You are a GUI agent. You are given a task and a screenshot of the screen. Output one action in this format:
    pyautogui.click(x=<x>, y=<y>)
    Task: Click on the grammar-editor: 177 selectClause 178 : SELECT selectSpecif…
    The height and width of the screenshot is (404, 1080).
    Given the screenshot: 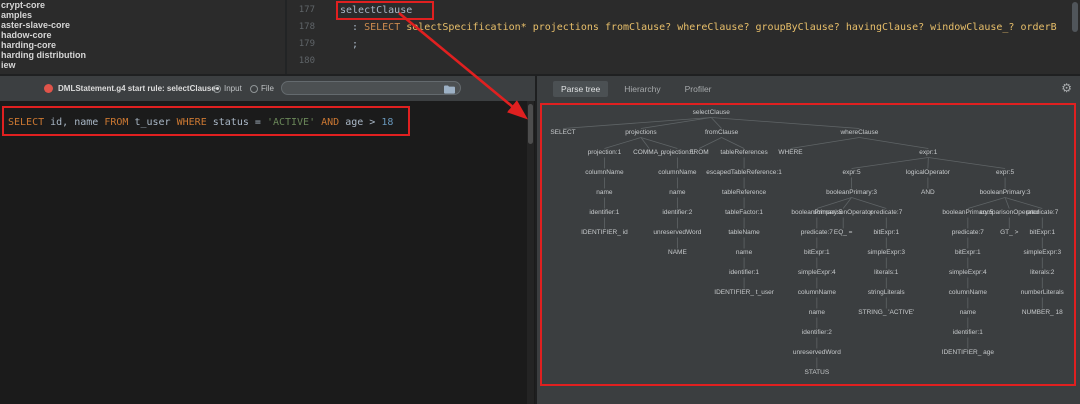 What is the action you would take?
    pyautogui.click(x=683, y=38)
    